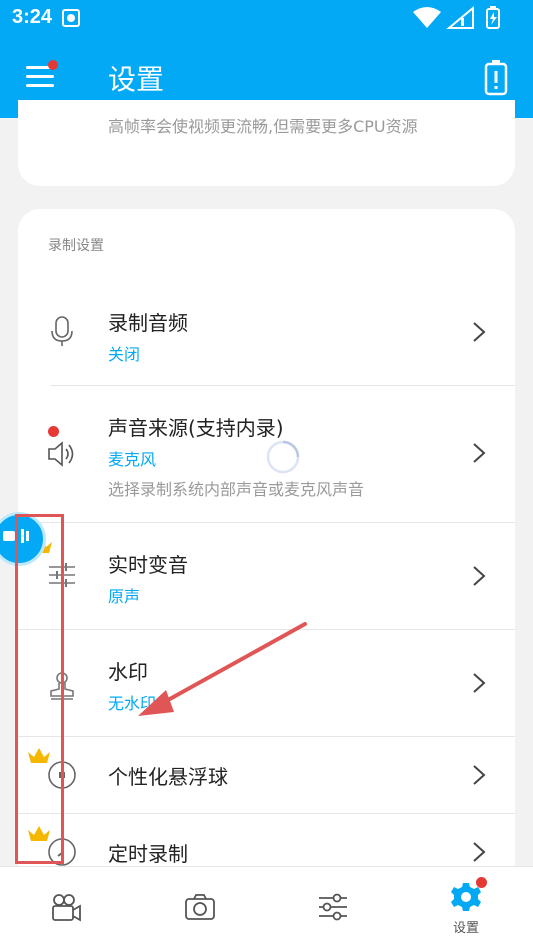 The height and width of the screenshot is (949, 533). I want to click on setting-row-voice-changer: 实时变音 原声, so click(266, 576).